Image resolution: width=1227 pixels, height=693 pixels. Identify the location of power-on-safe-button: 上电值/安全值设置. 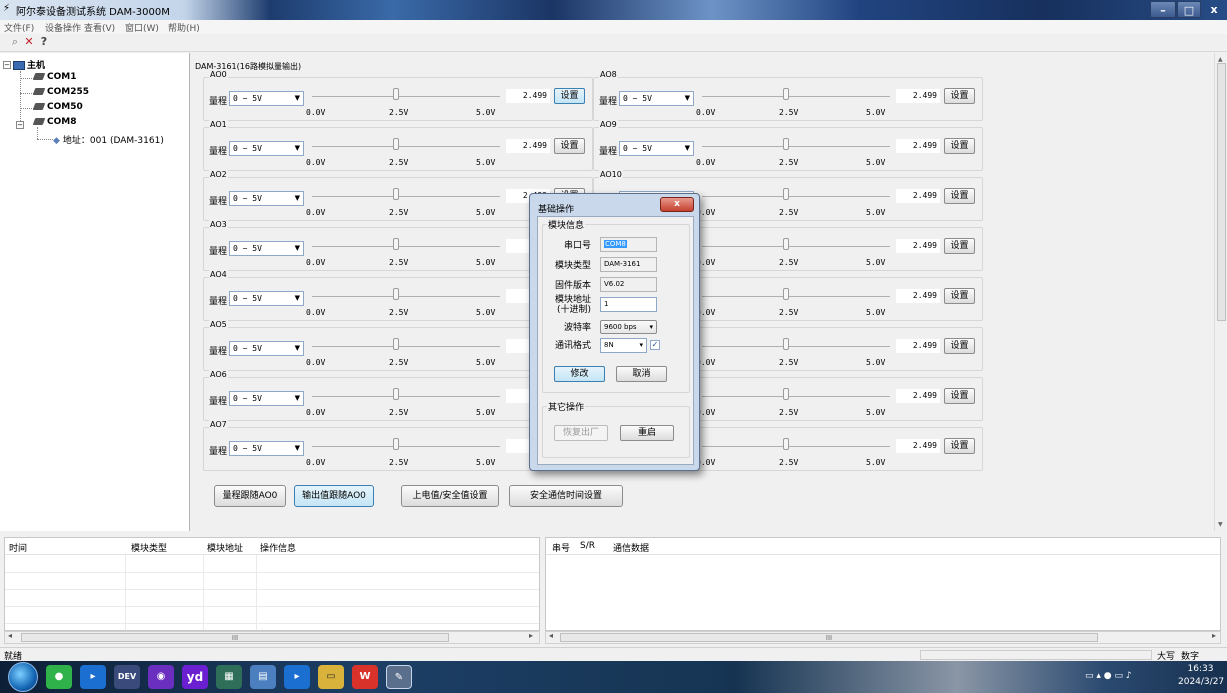
(450, 496).